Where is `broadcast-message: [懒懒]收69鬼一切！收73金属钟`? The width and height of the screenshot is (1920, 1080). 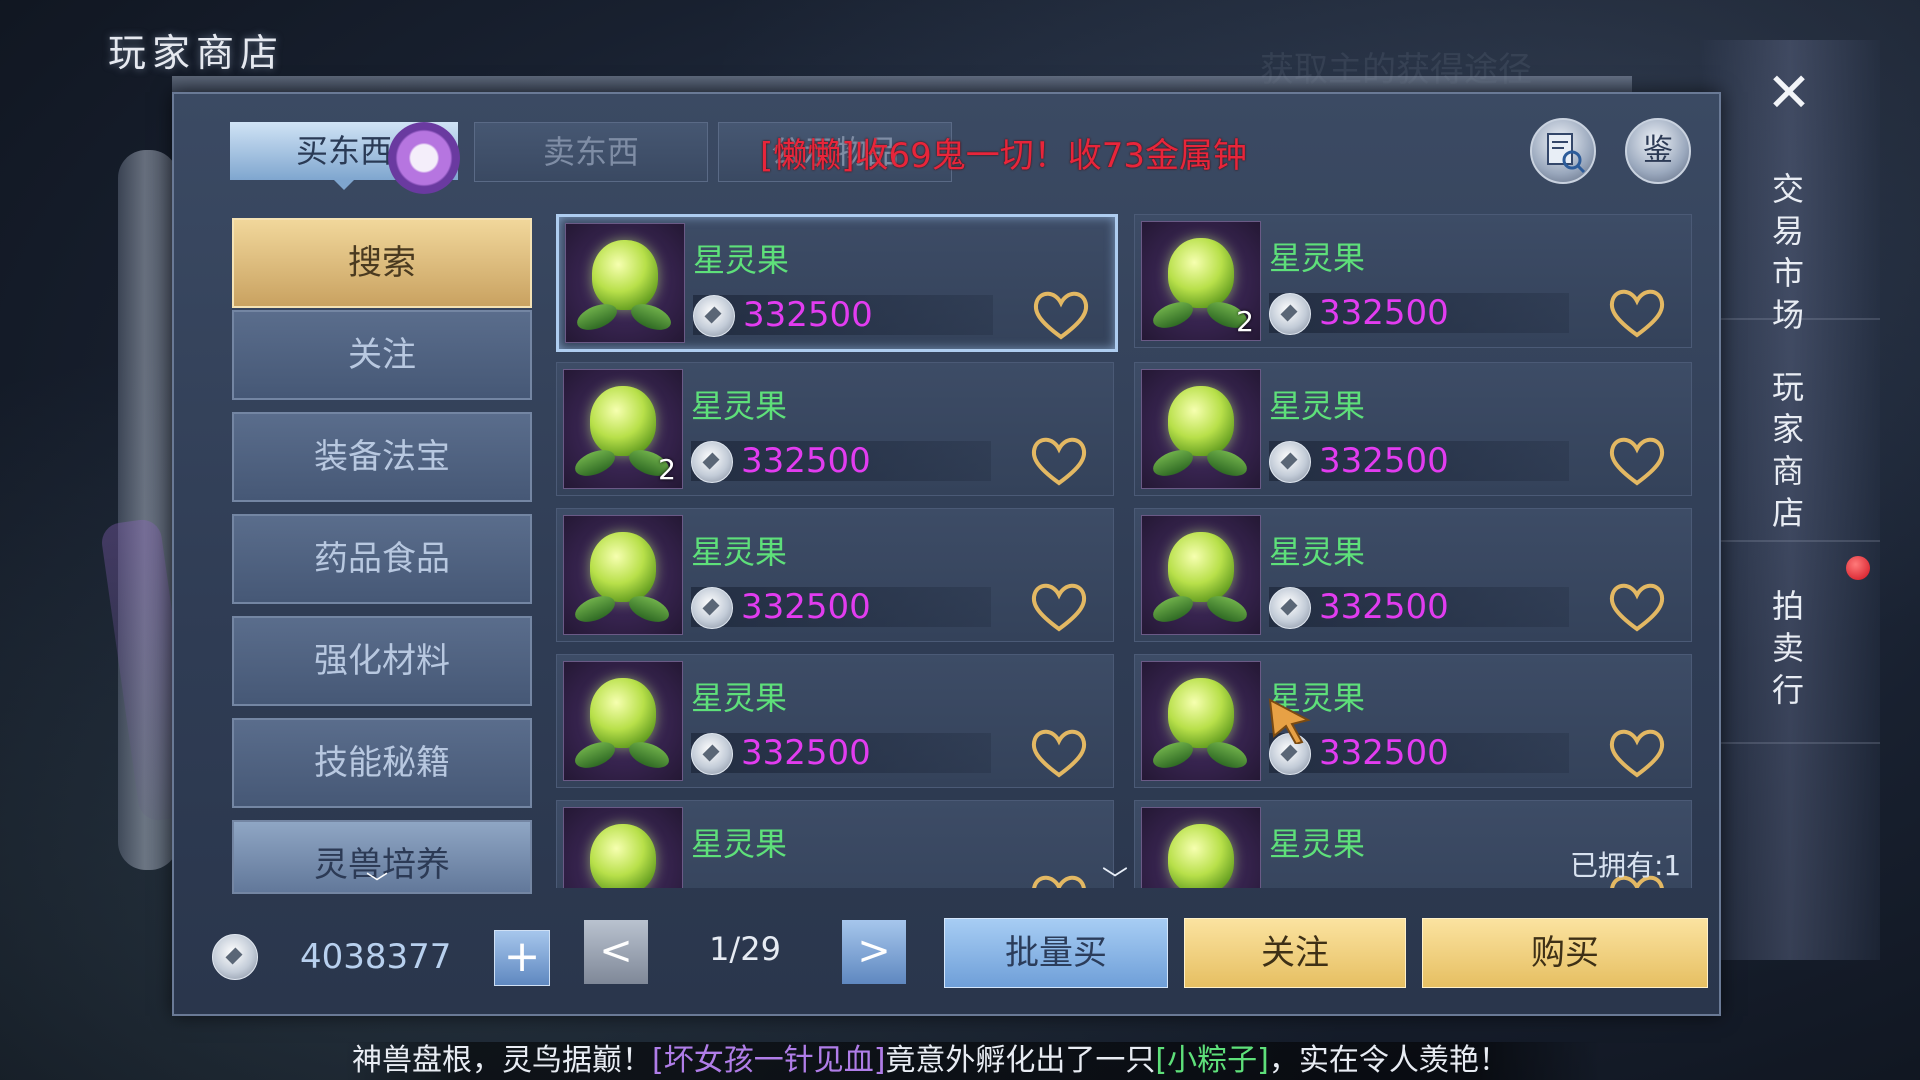 broadcast-message: [懒懒]收69鬼一切！收73金属钟 is located at coordinates (1004, 156).